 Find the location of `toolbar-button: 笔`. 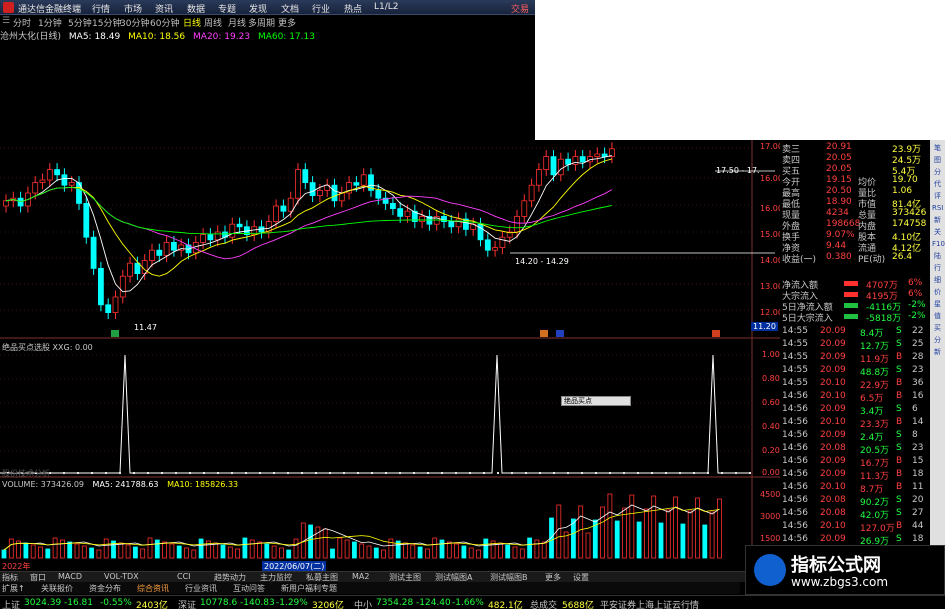

toolbar-button: 笔 is located at coordinates (937, 148).